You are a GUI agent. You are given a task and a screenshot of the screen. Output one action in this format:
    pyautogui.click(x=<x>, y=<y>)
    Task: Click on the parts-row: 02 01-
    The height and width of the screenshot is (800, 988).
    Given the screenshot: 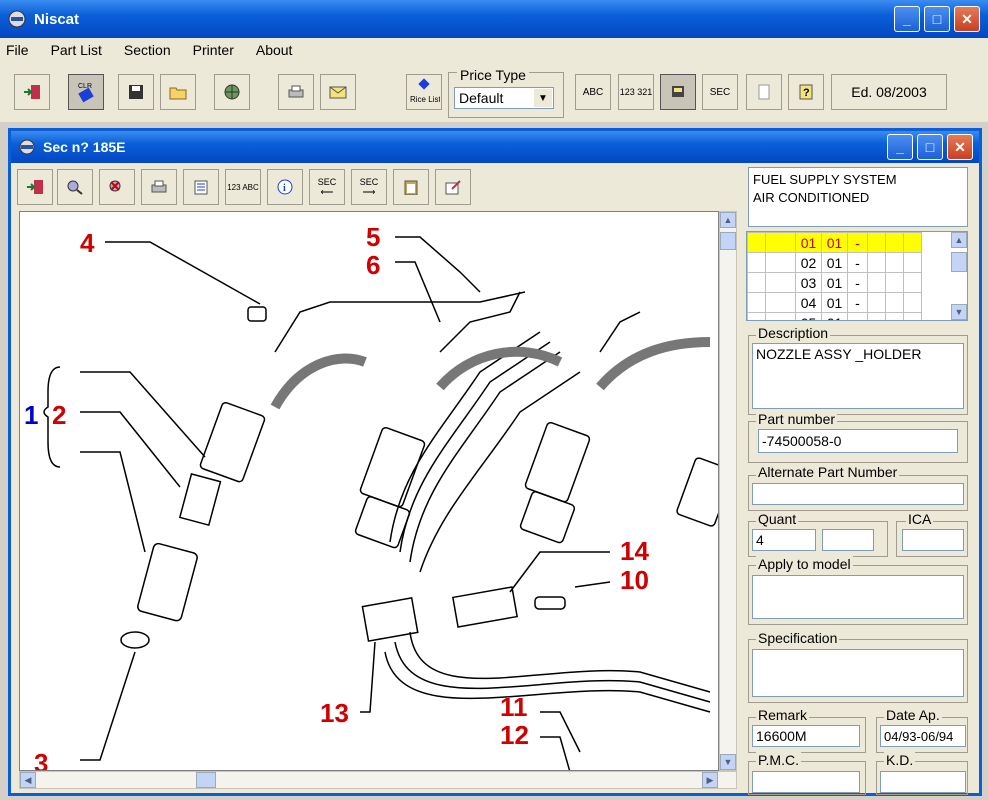 What is the action you would take?
    pyautogui.click(x=834, y=262)
    